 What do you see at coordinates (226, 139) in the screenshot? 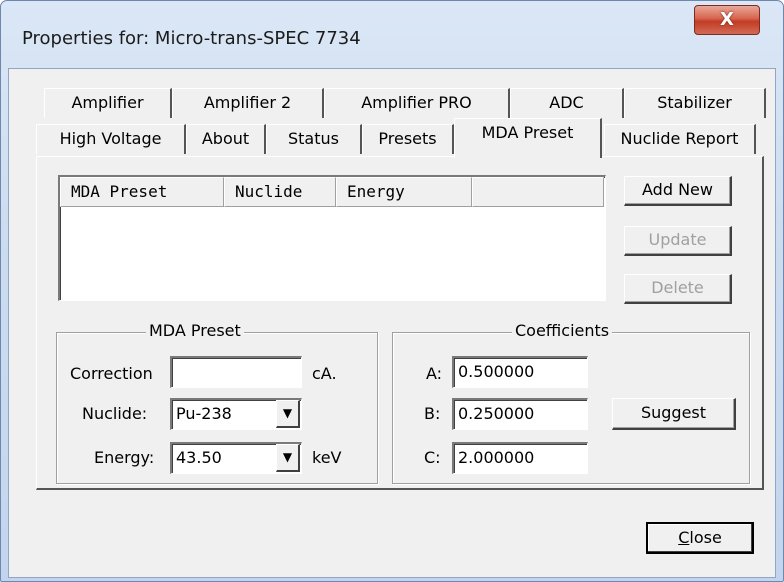
I see `tab-about: About` at bounding box center [226, 139].